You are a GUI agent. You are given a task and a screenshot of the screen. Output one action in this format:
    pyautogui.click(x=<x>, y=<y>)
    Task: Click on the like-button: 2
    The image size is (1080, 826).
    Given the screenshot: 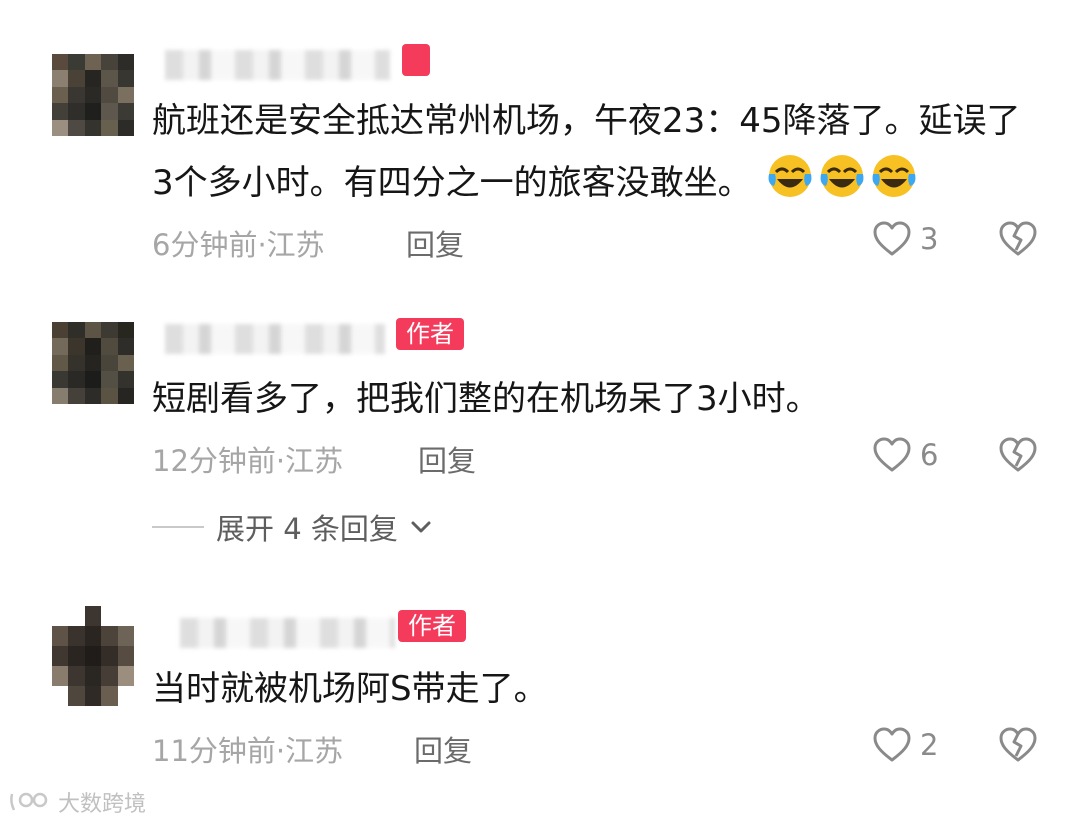 What is the action you would take?
    pyautogui.click(x=905, y=745)
    